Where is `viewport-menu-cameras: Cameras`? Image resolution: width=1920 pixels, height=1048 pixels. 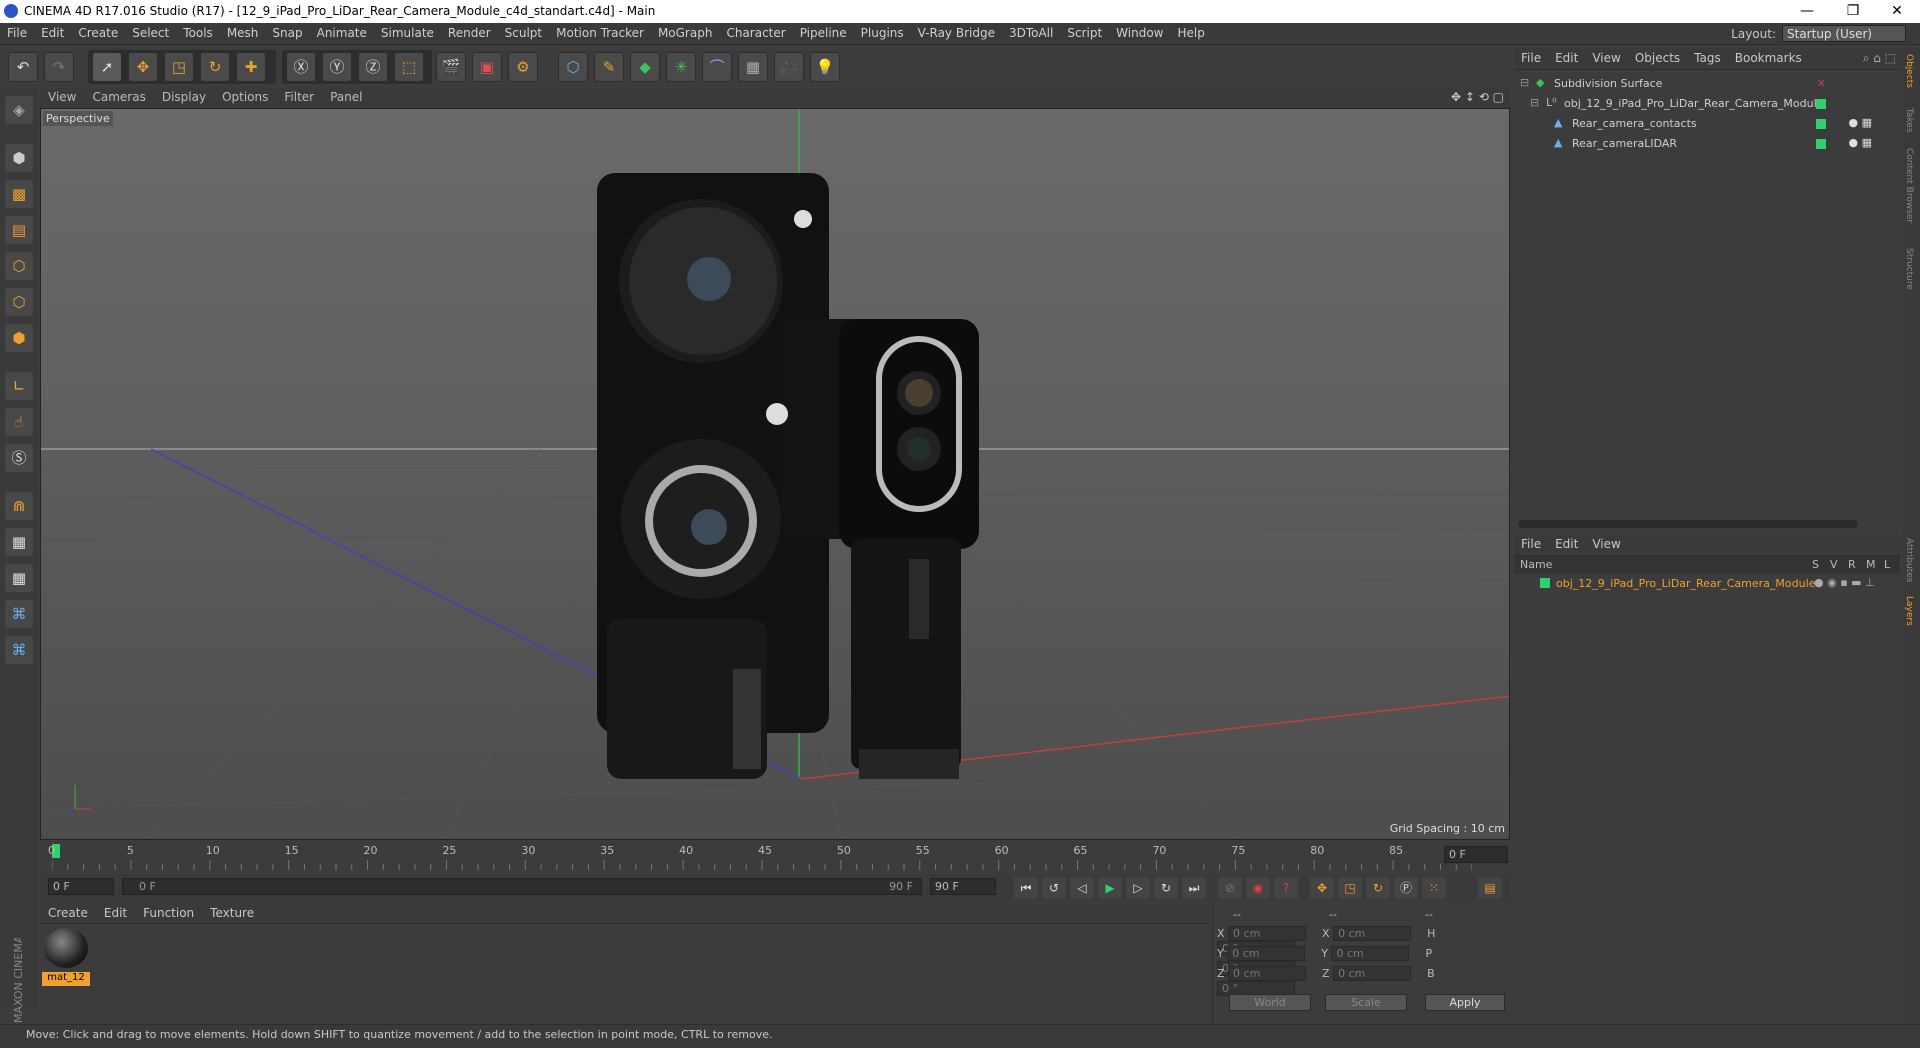
viewport-menu-cameras: Cameras is located at coordinates (118, 97).